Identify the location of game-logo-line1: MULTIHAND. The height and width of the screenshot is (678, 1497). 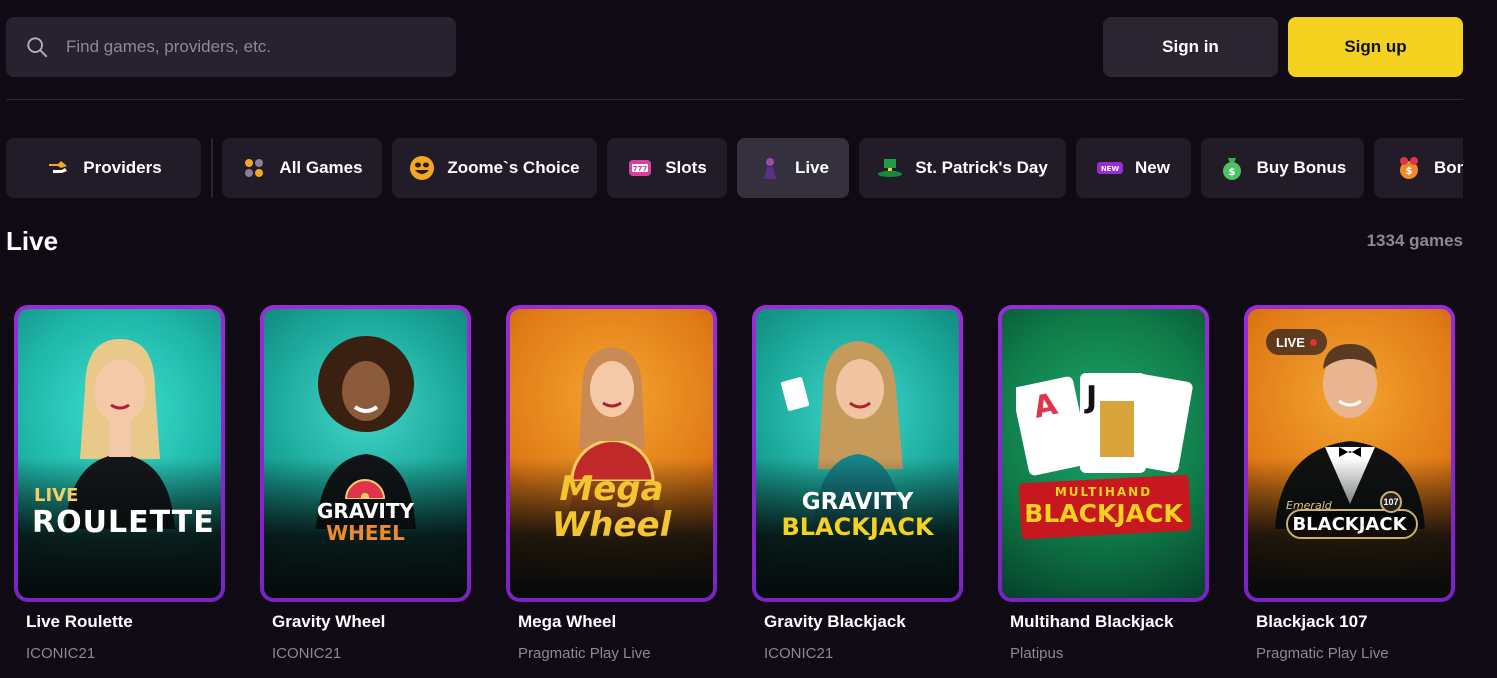
(1103, 492).